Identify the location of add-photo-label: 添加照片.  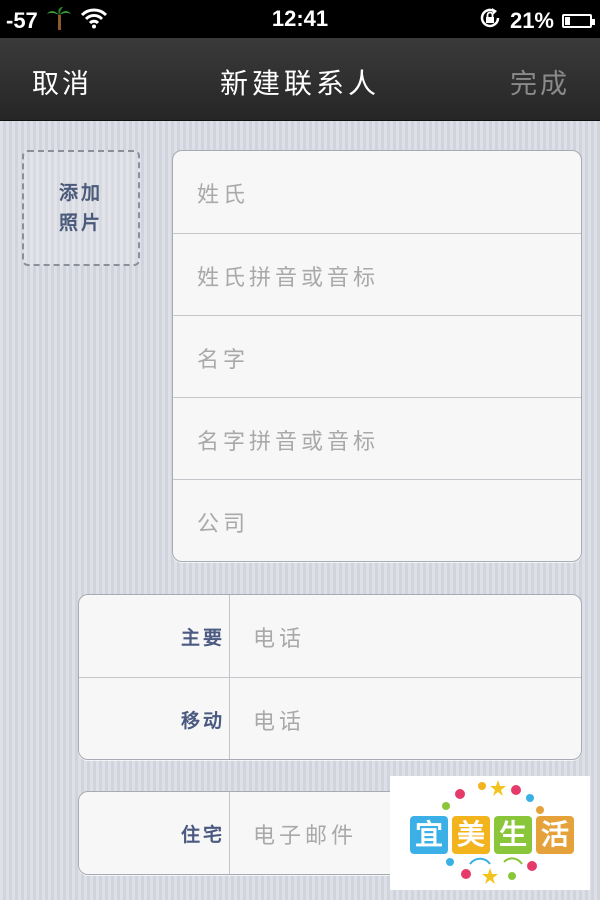
(80, 208).